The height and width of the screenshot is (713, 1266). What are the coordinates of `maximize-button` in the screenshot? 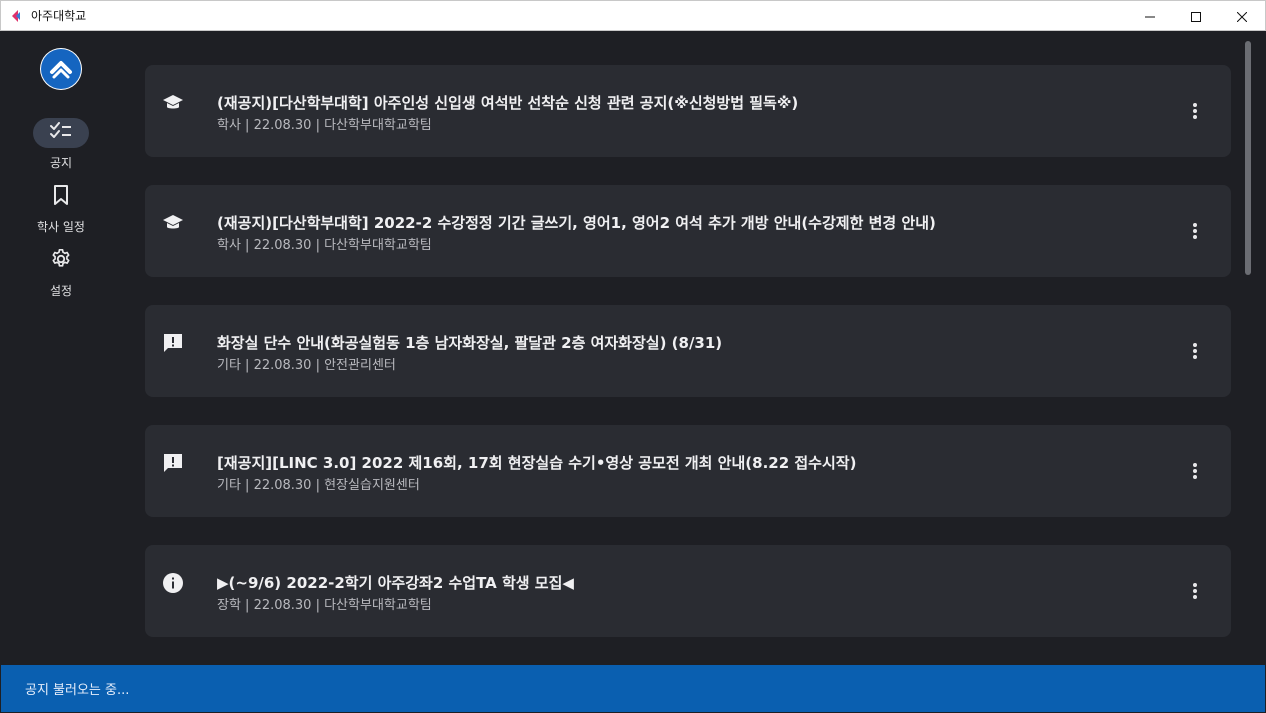 It's located at (1196, 16).